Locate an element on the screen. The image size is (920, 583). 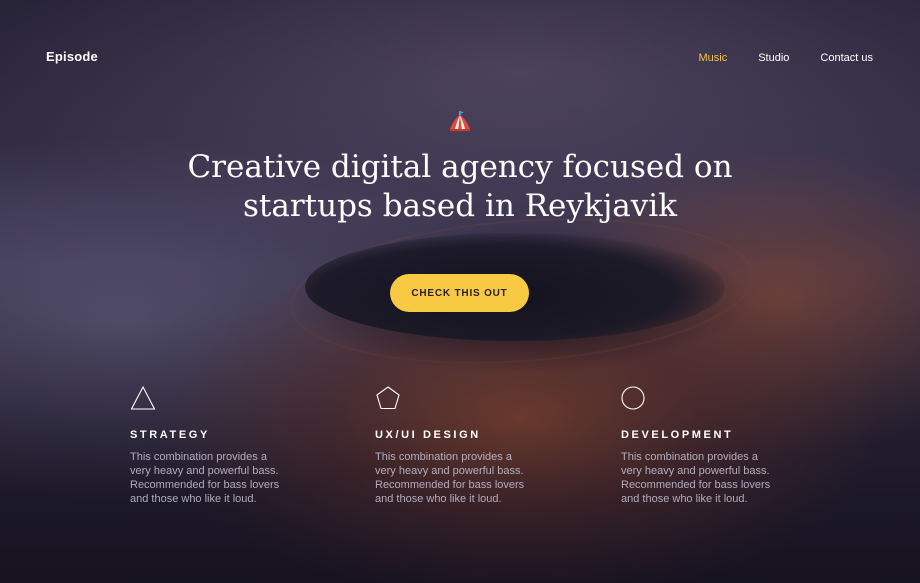
pentagon-icon is located at coordinates (388, 398).